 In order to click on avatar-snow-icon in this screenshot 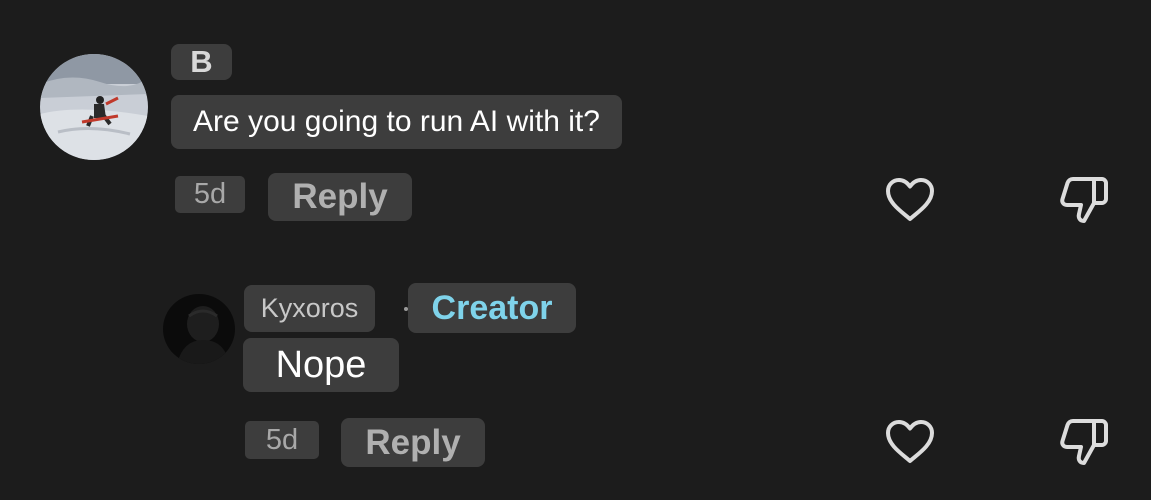, I will do `click(94, 107)`.